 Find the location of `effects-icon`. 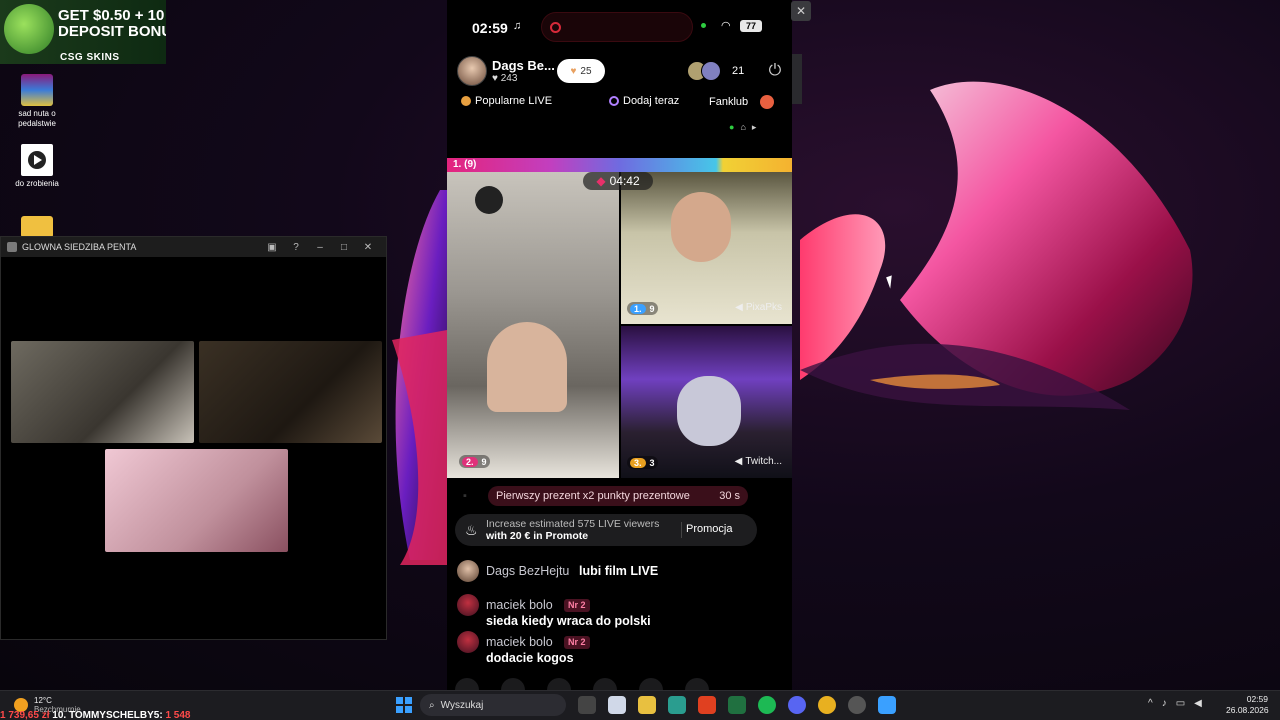

effects-icon is located at coordinates (467, 684).